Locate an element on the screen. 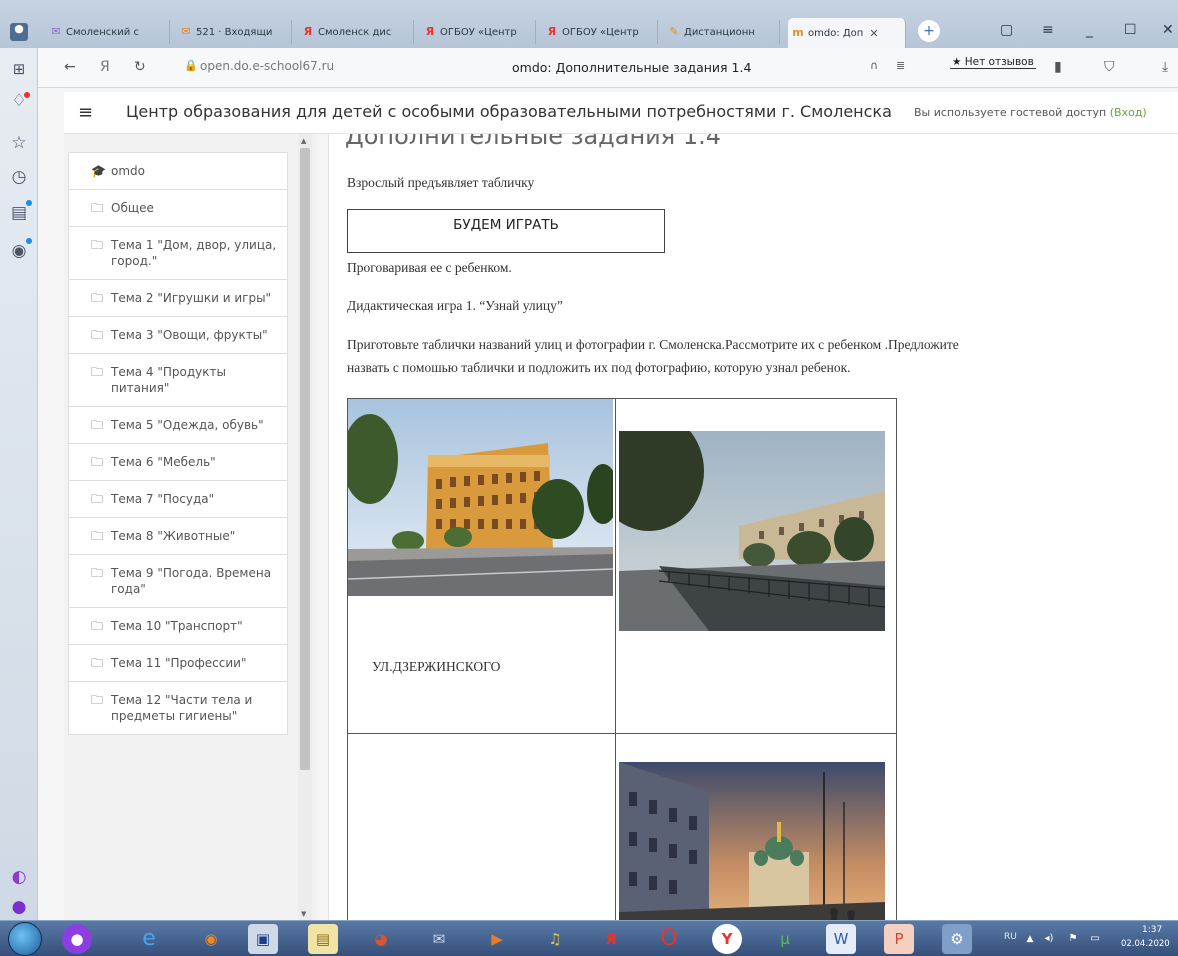 The width and height of the screenshot is (1178, 956). network-app-icon: ⚙ is located at coordinates (957, 939).